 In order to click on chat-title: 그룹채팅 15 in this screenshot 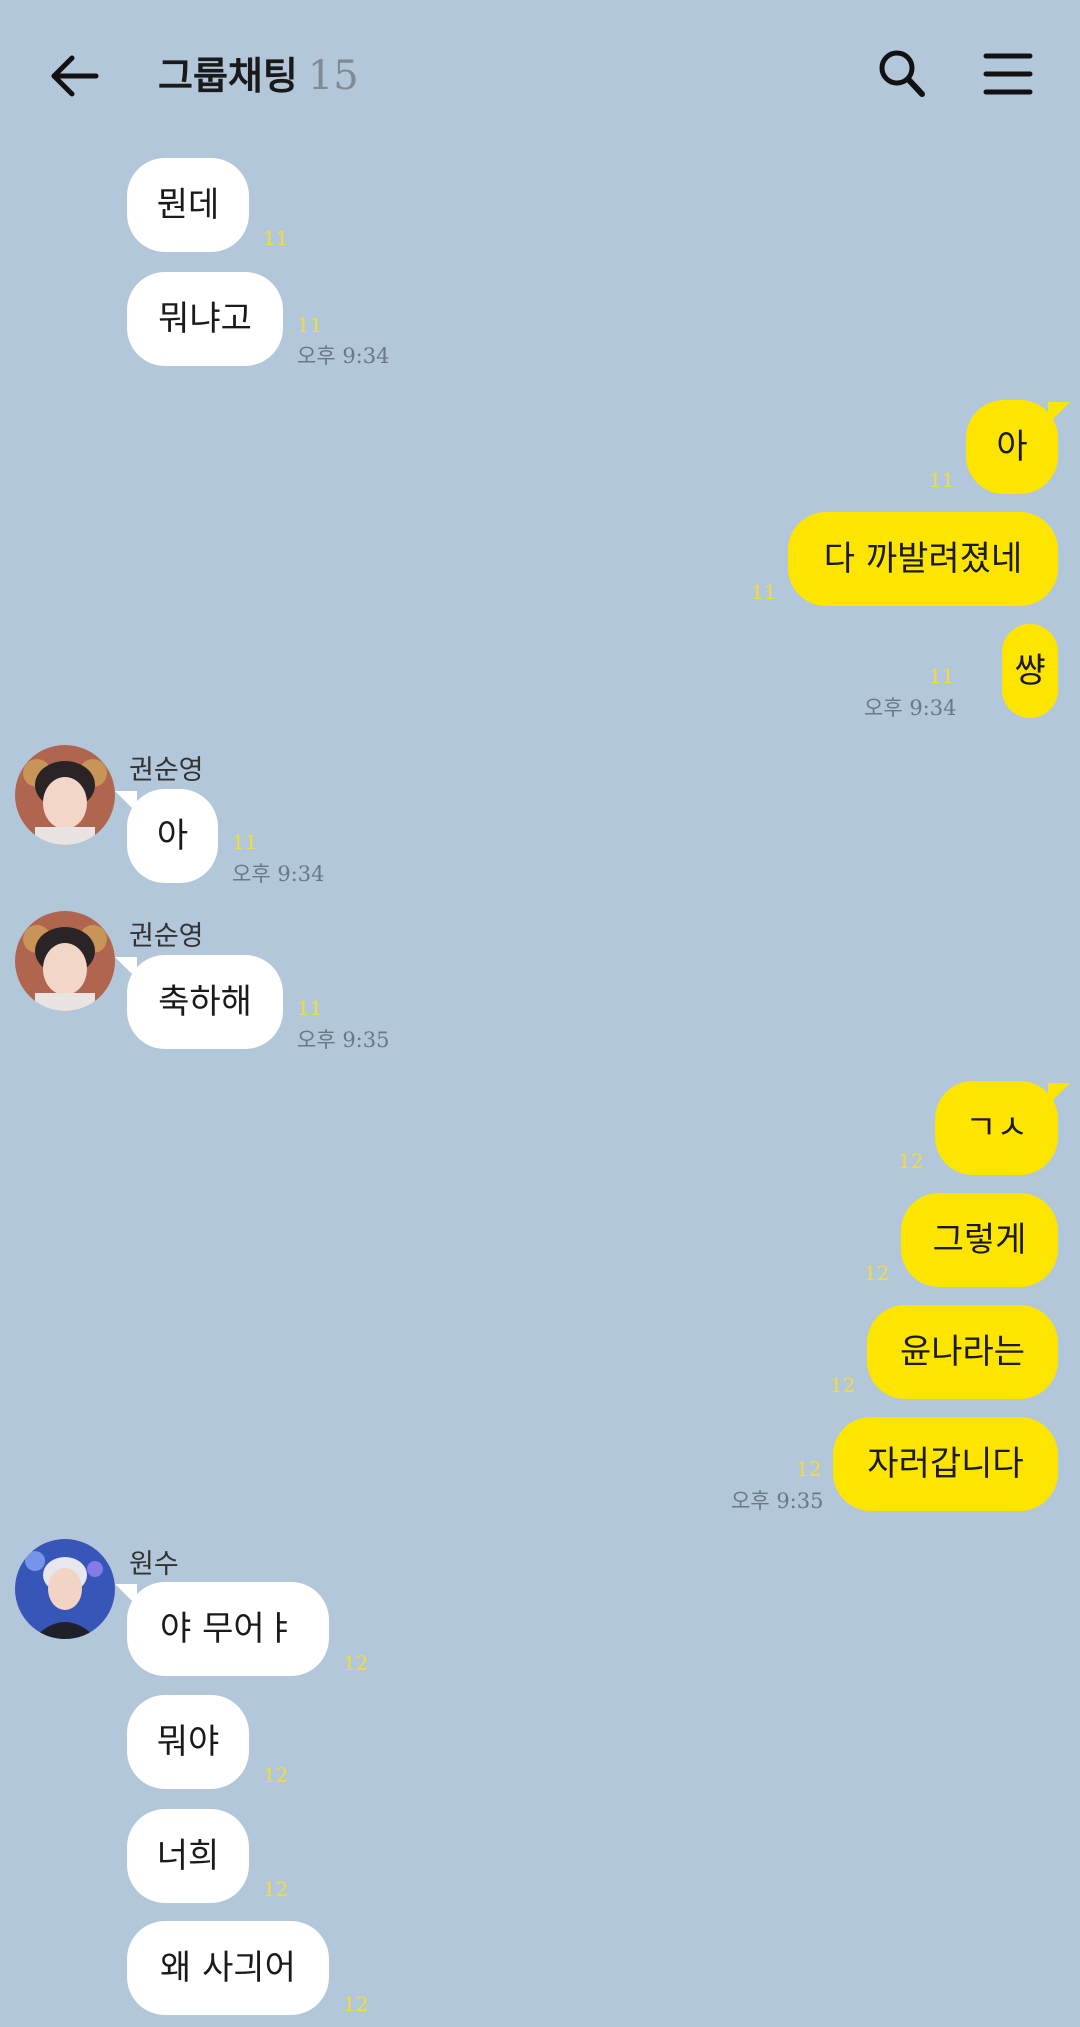, I will do `click(258, 76)`.